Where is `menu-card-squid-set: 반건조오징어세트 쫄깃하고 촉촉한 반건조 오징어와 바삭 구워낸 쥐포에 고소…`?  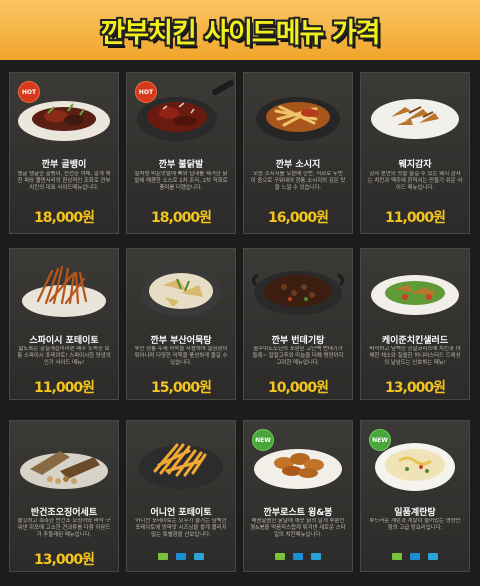 menu-card-squid-set: 반건조오징어세트 쫄깃하고 촉촉한 반건조 오징어와 바삭 구워낸 쥐포에 고소… is located at coordinates (64, 496).